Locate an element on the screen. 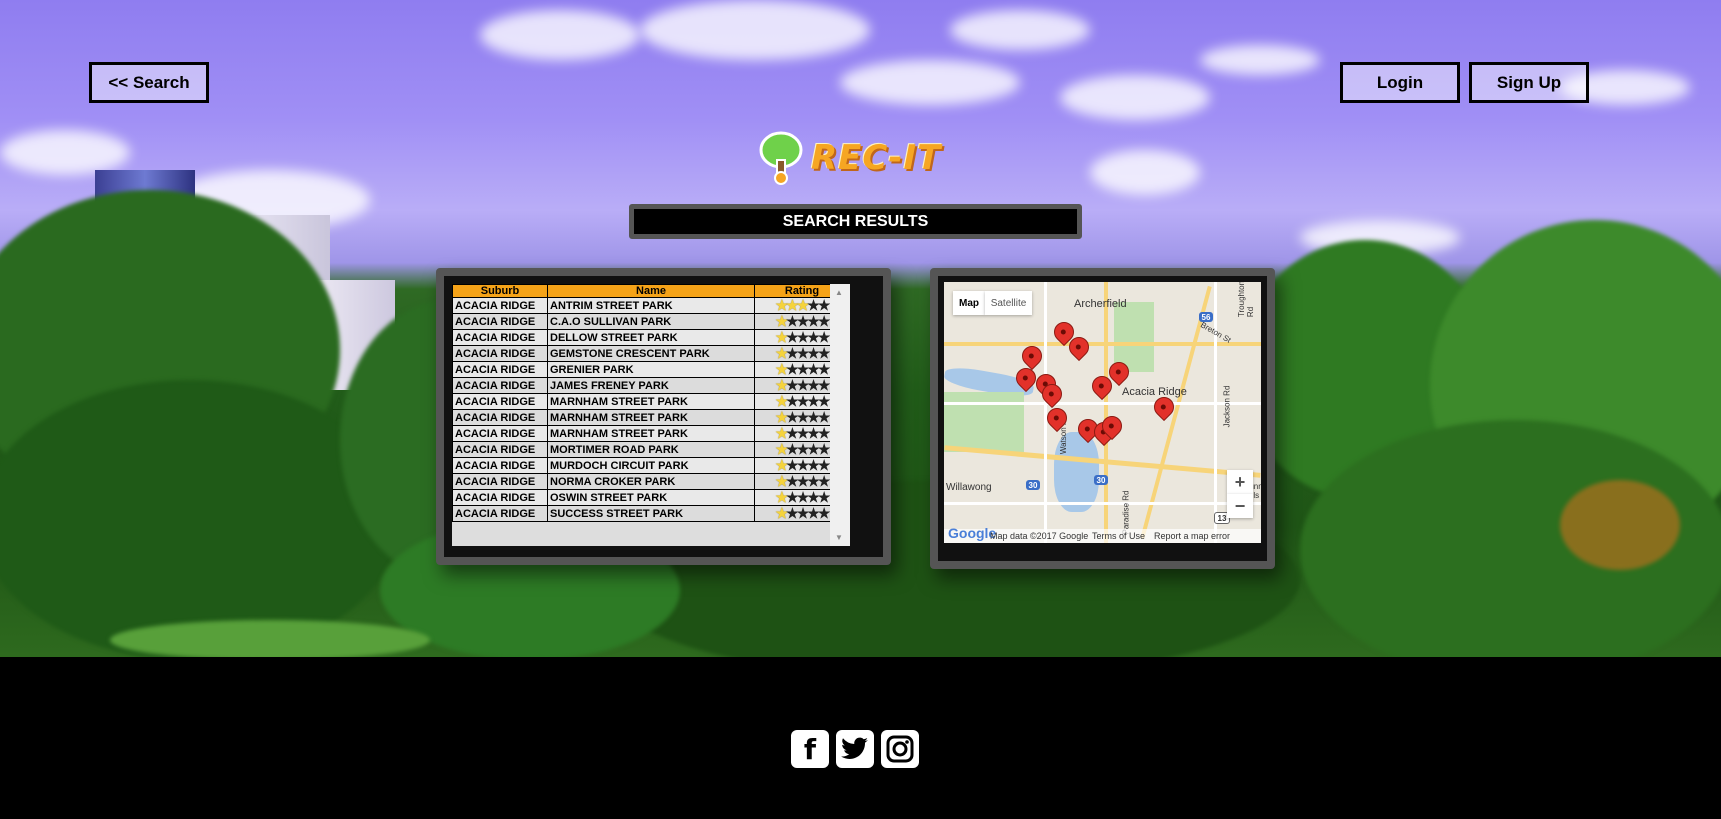 Image resolution: width=1721 pixels, height=819 pixels. park-name-cell: GEMSTONE CRESCENT PARK is located at coordinates (651, 353).